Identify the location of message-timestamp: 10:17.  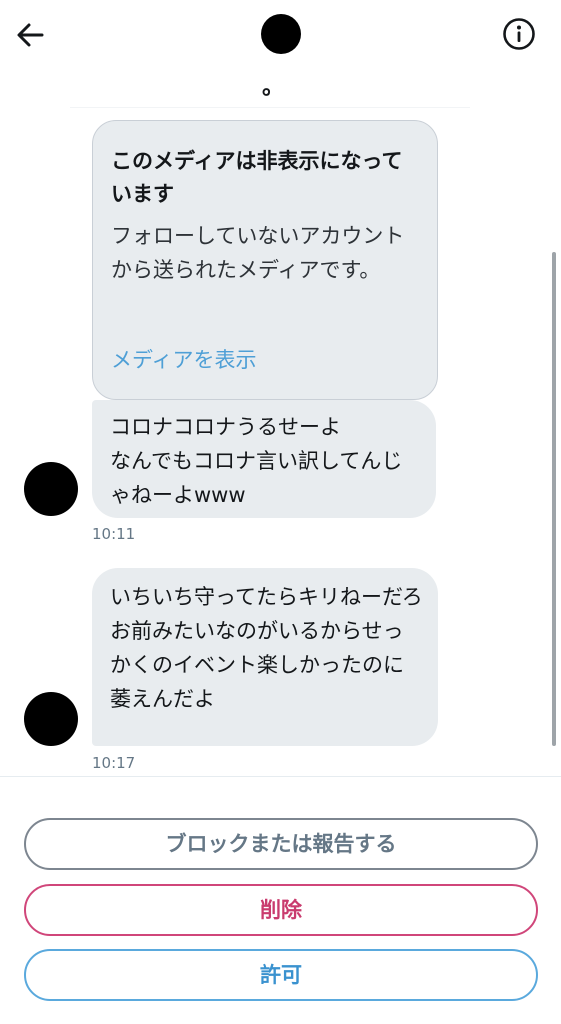
(114, 763).